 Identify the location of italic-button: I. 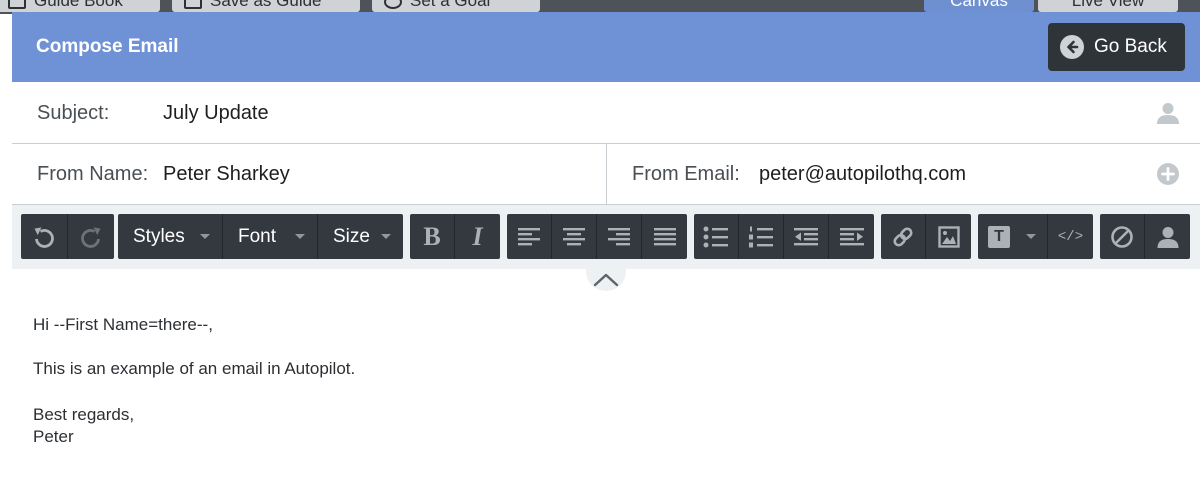
(477, 236).